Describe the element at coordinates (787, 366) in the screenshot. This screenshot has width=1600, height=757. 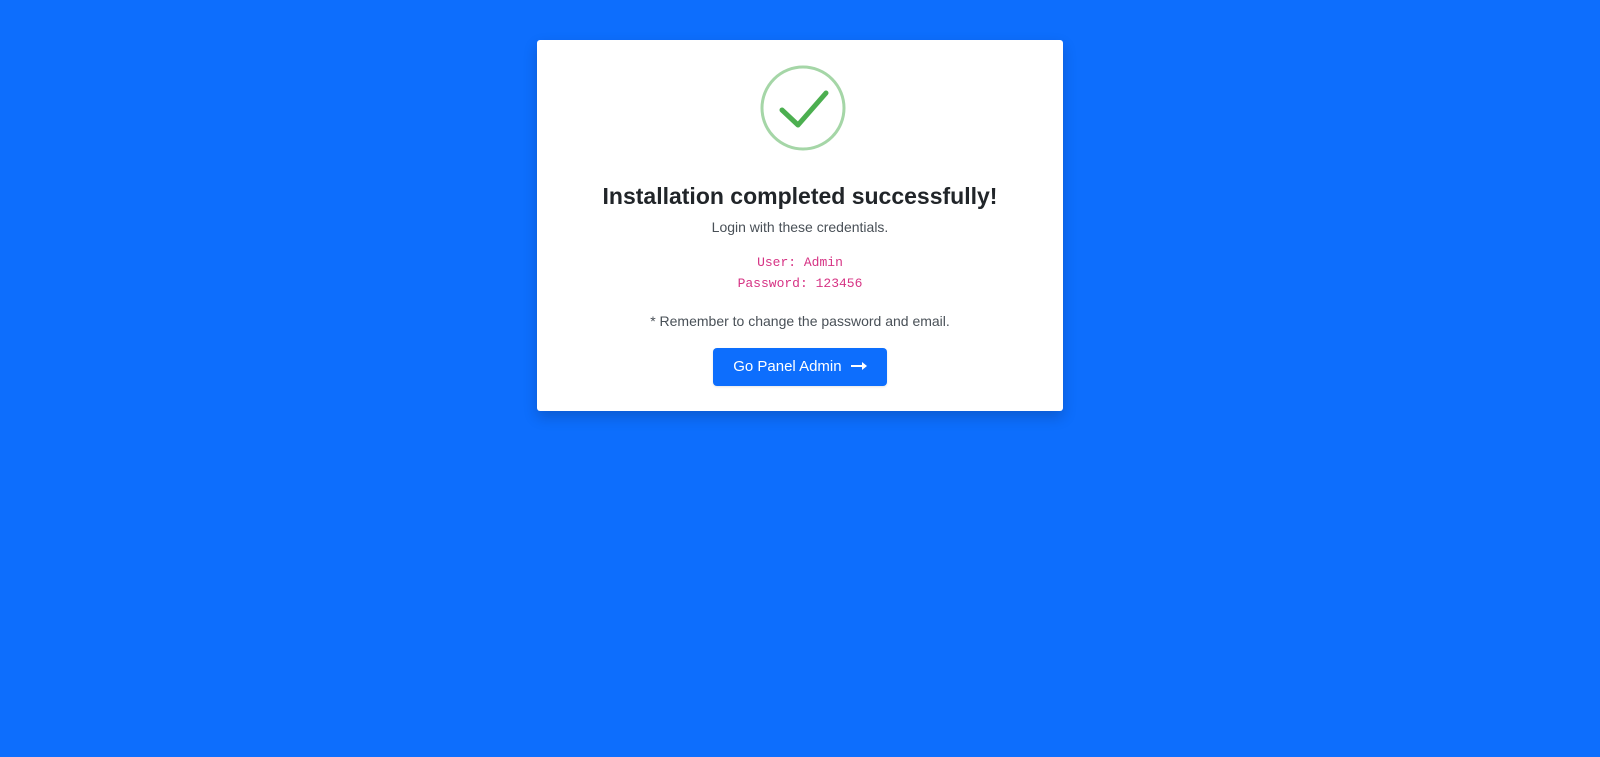
I see `go-panel-admin-label: Go Panel Admin` at that location.